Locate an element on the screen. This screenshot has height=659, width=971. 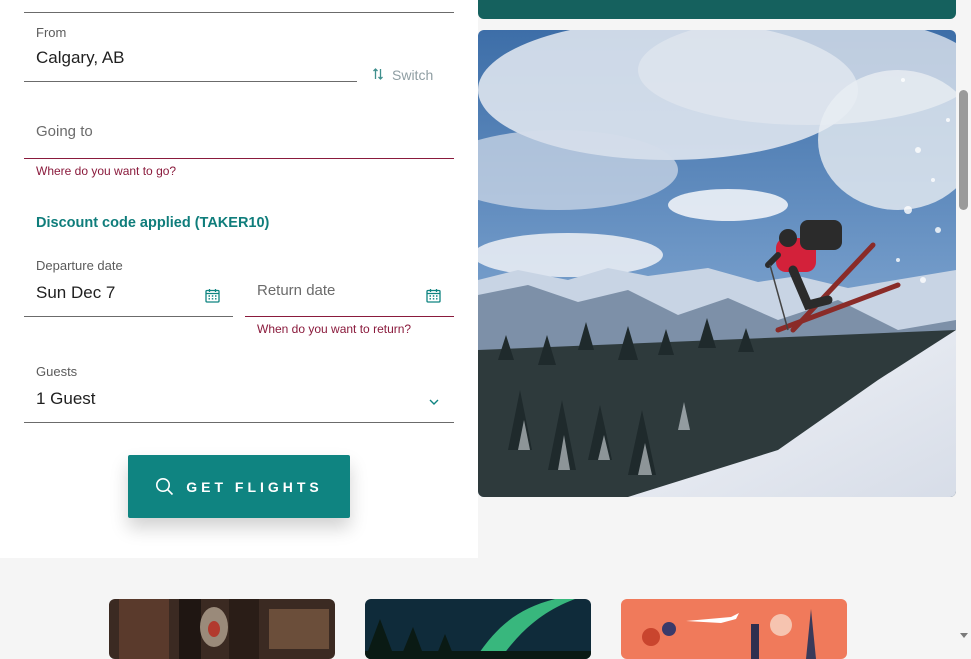
search-icon is located at coordinates (165, 487).